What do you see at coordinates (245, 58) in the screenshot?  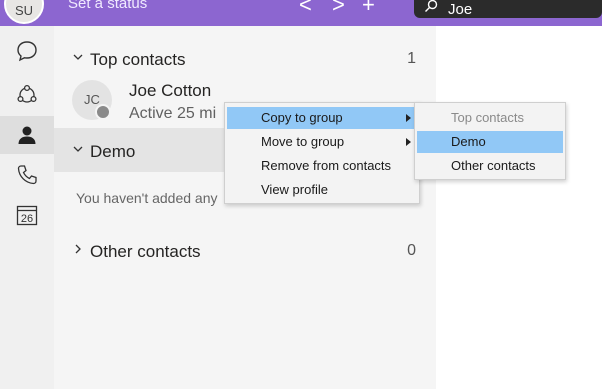 I see `group-top-contacts: Top contacts 1` at bounding box center [245, 58].